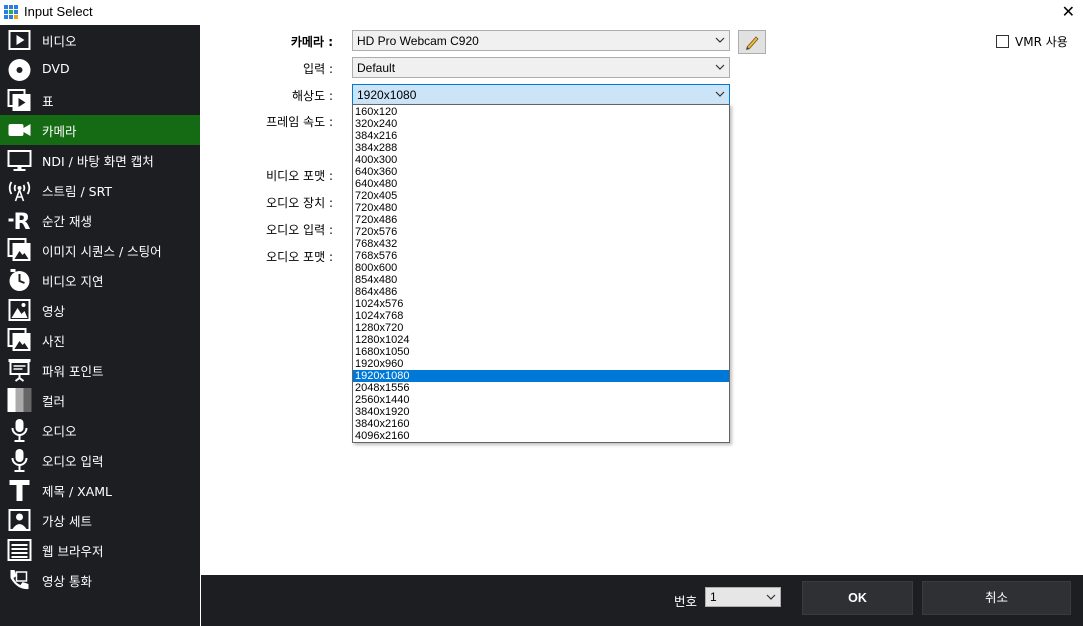 The width and height of the screenshot is (1083, 626). Describe the element at coordinates (541, 94) in the screenshot. I see `resolution-select: 1920x1080` at that location.